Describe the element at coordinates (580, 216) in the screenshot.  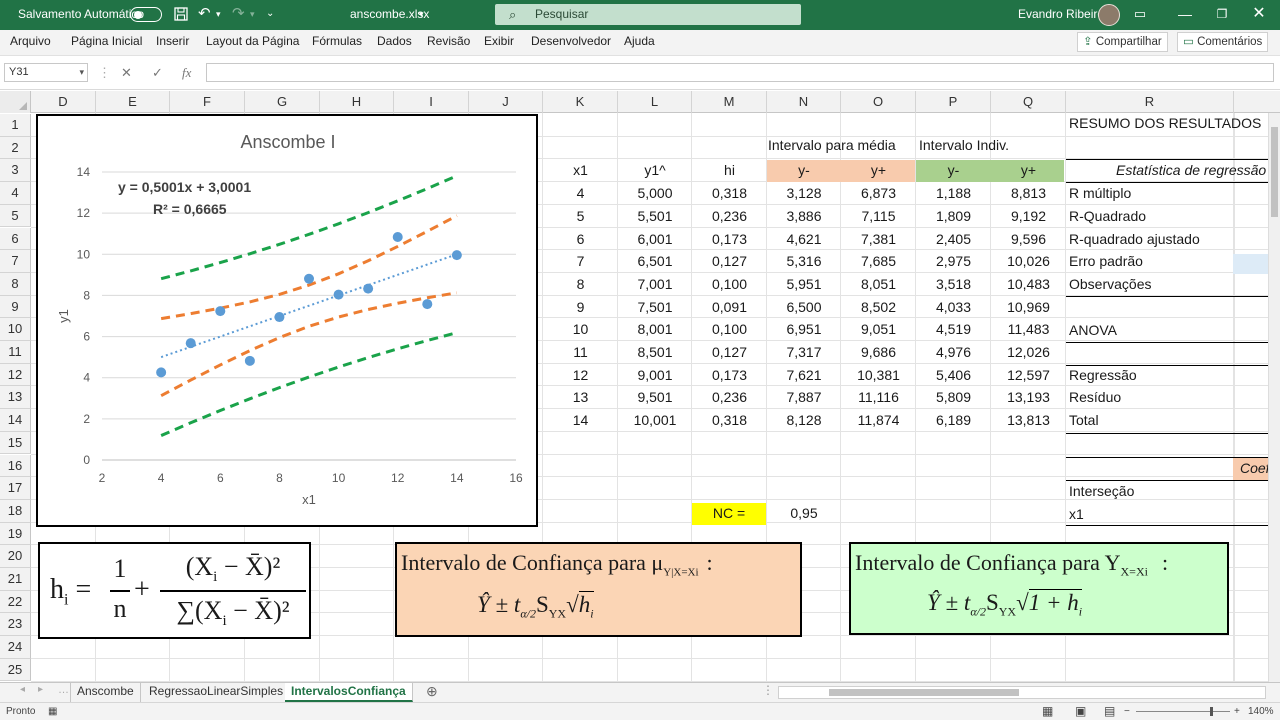
I see `table-cell: 5` at that location.